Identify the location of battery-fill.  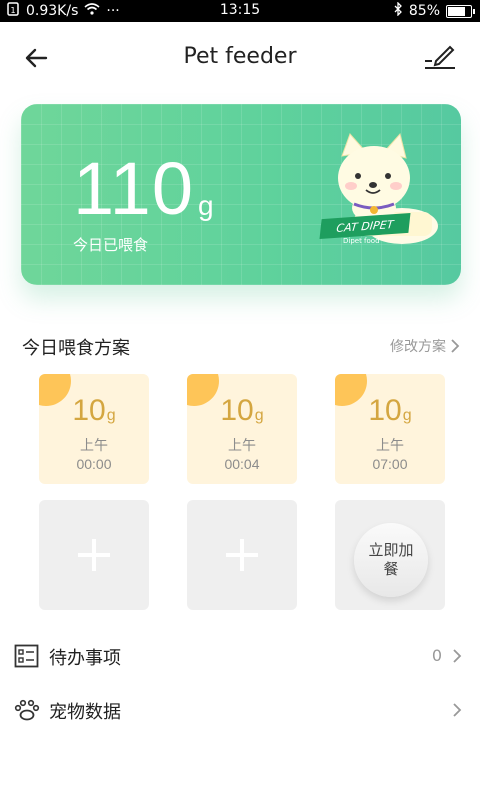
(456, 11).